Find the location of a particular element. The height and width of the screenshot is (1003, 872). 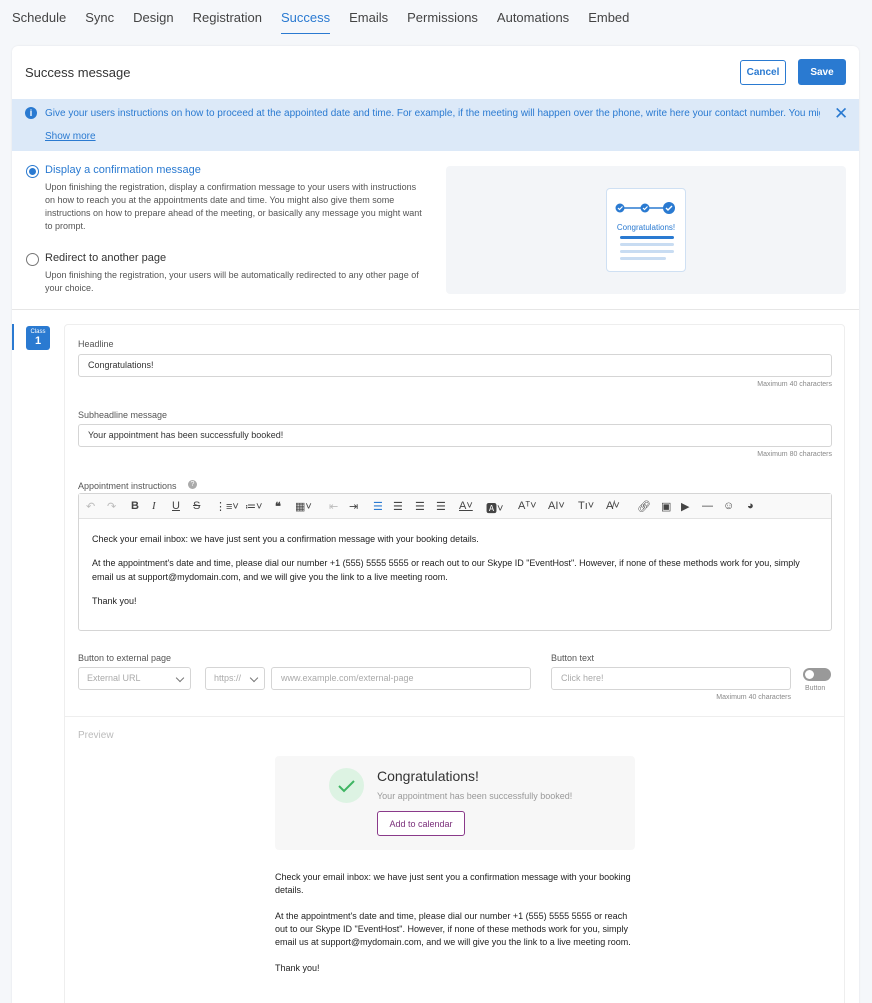

help-icon: ? is located at coordinates (192, 484).